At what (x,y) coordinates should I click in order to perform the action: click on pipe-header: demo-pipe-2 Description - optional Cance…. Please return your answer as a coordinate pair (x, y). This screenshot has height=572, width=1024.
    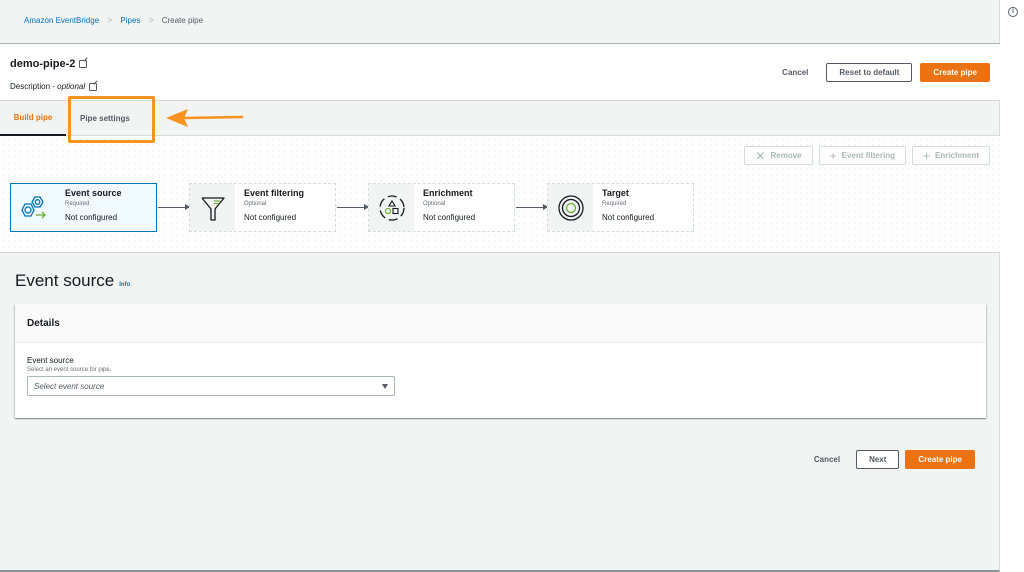
    Looking at the image, I should click on (500, 72).